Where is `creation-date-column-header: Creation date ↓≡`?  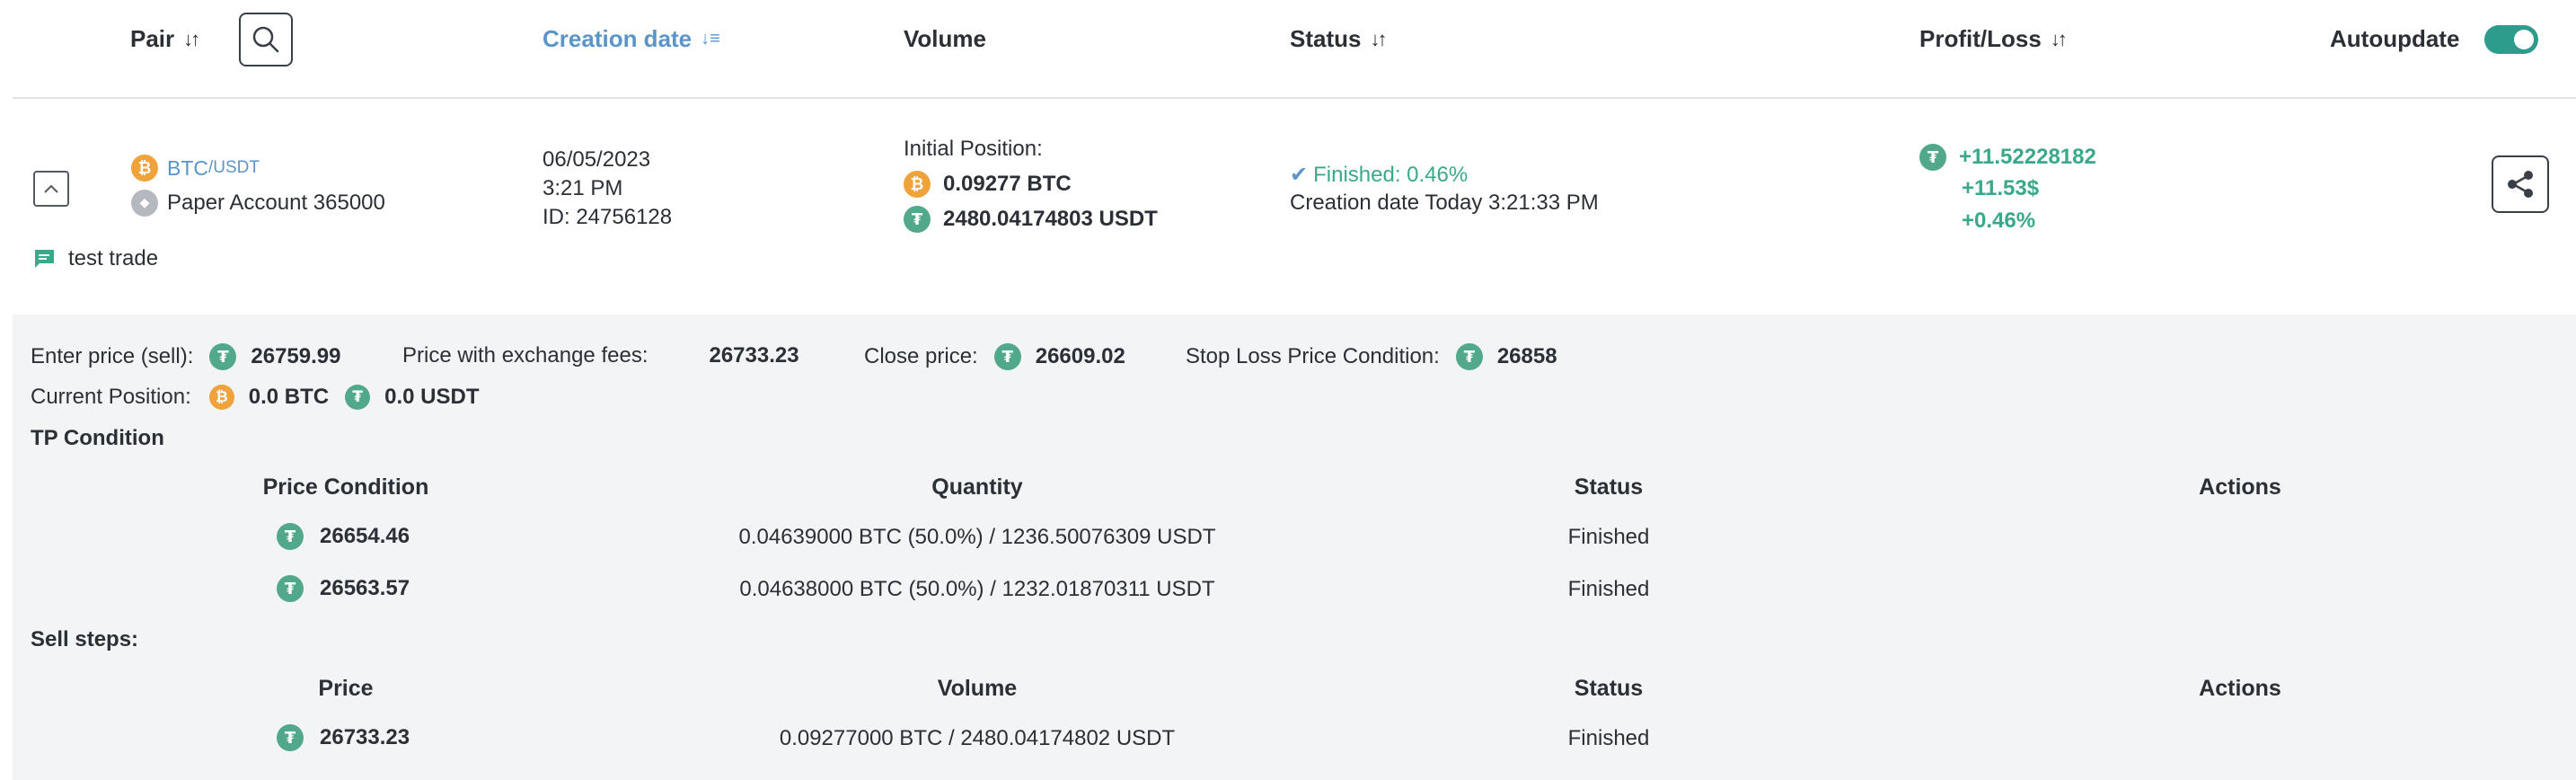 creation-date-column-header: Creation date ↓≡ is located at coordinates (631, 39).